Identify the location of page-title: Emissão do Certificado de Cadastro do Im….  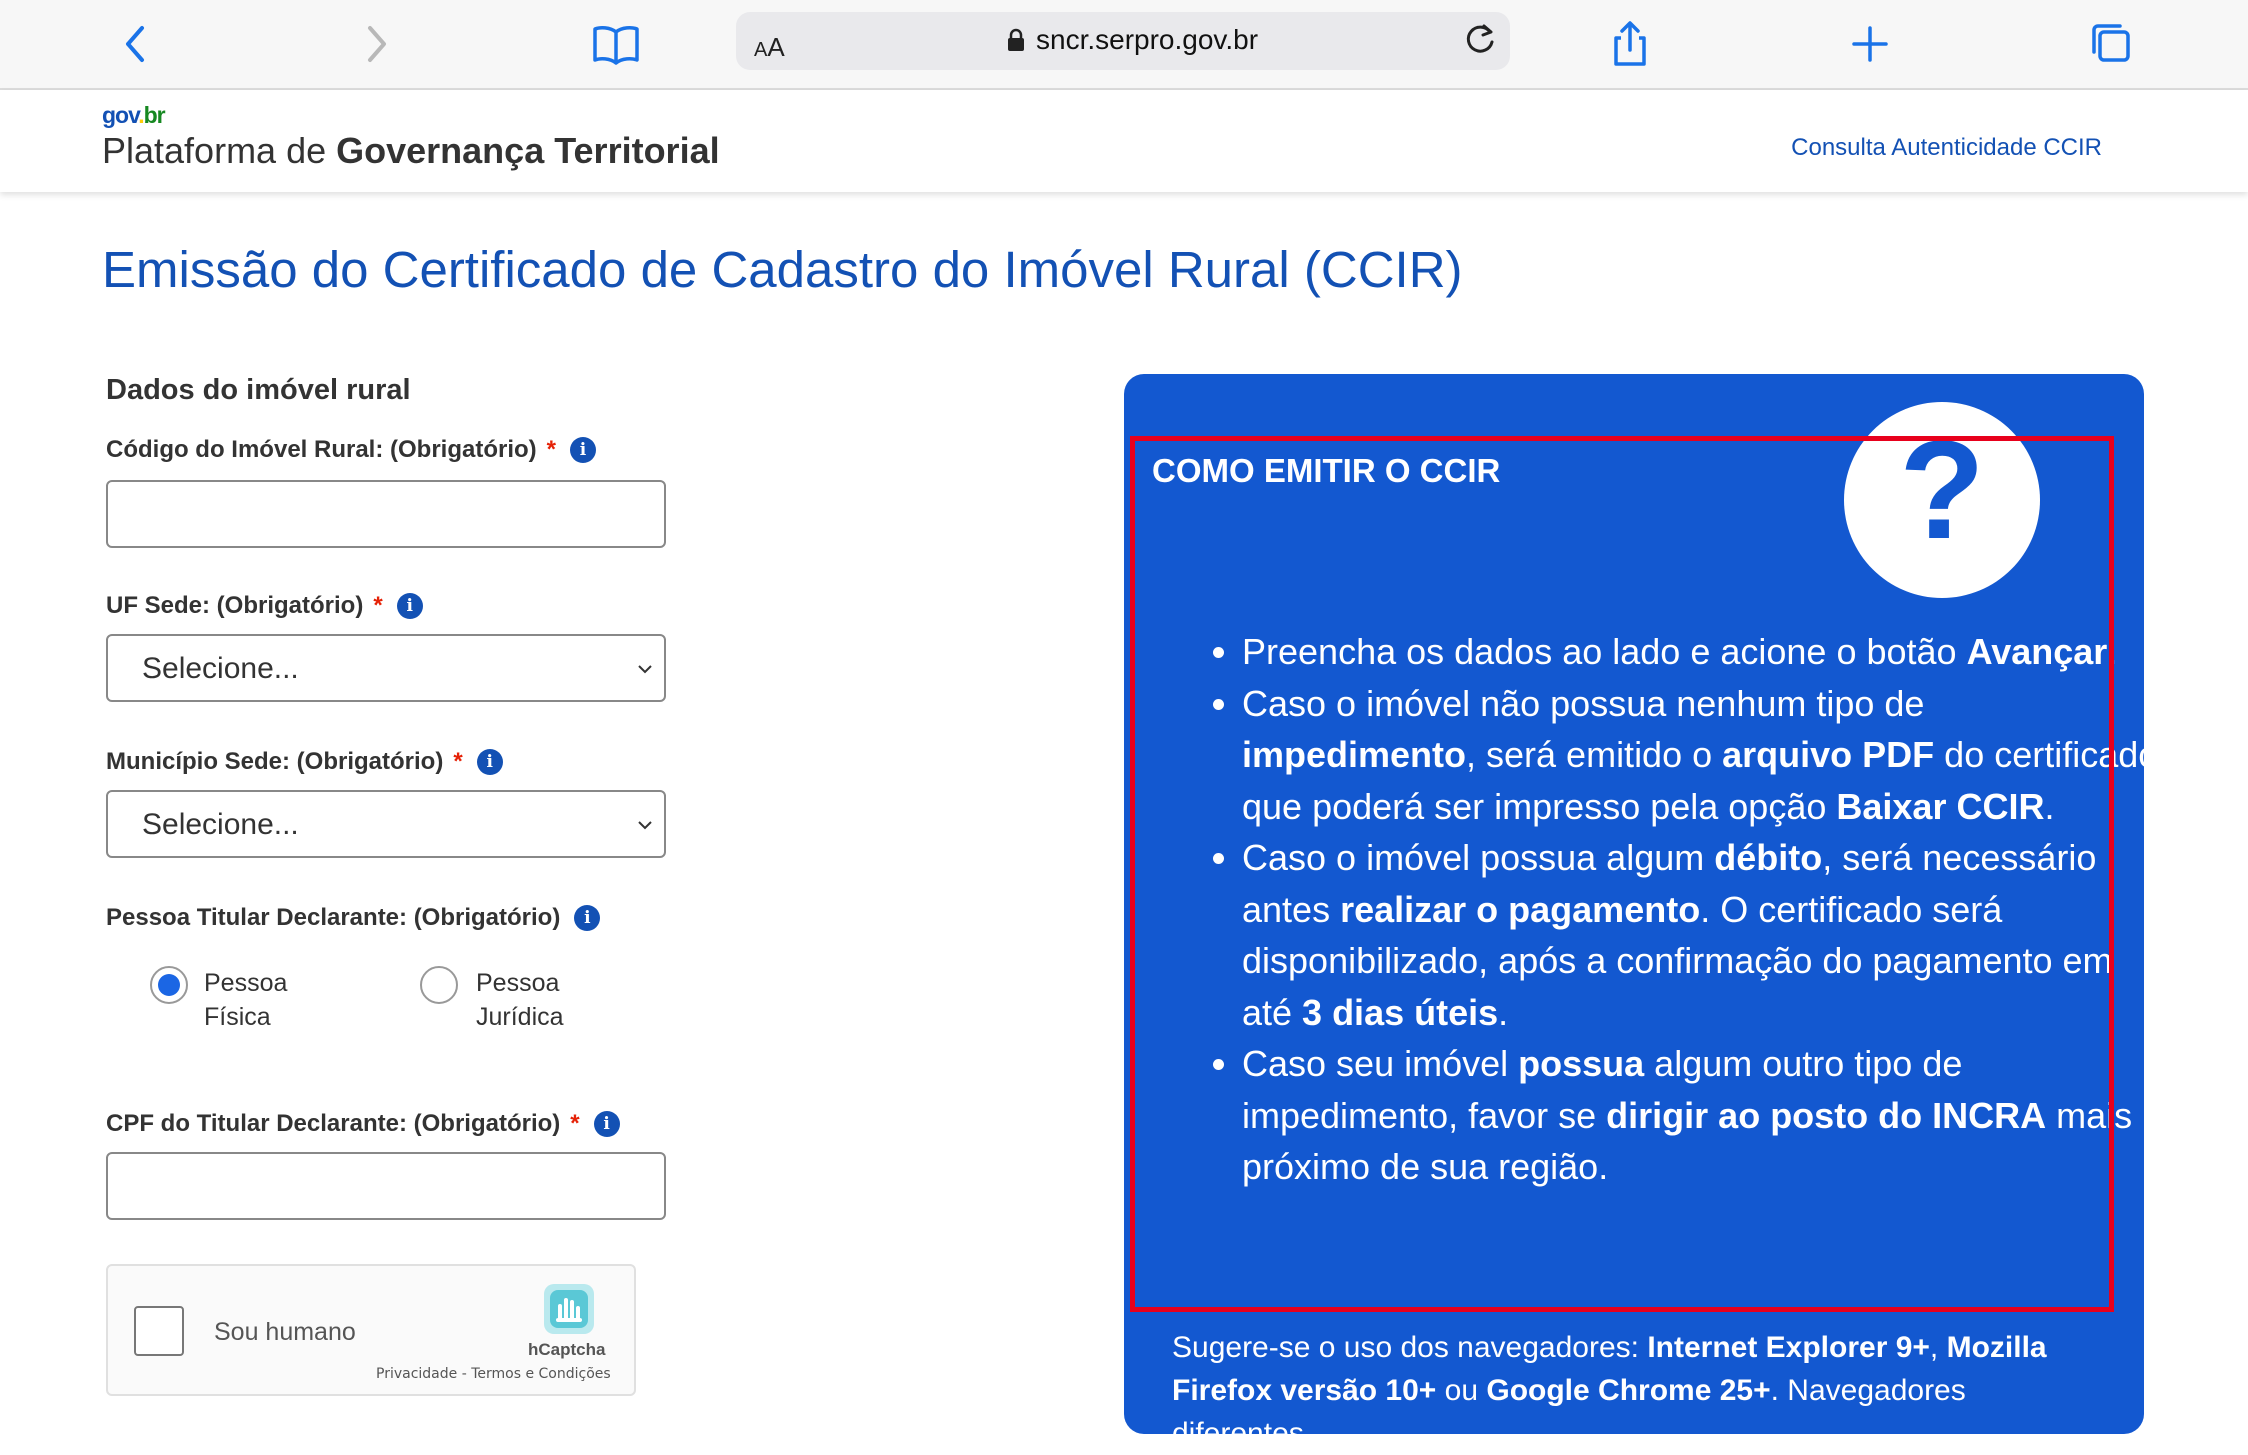
(782, 269).